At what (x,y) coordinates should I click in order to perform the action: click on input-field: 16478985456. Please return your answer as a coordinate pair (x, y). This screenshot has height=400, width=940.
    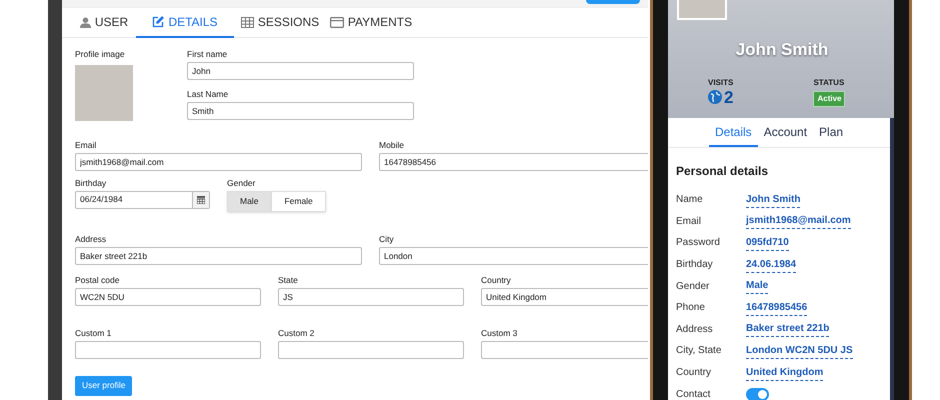
    Looking at the image, I should click on (513, 161).